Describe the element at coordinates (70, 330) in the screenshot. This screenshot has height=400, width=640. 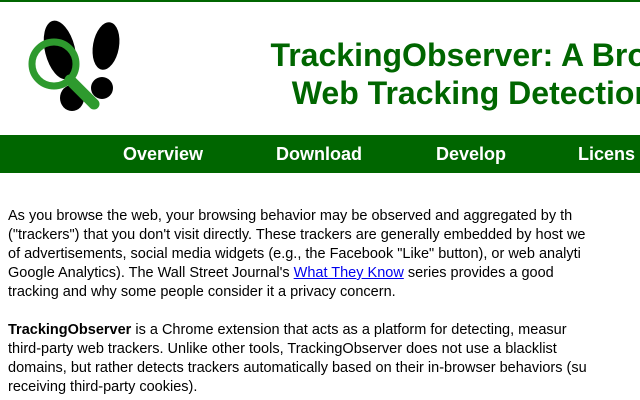
I see `product-name: TrackingObserver` at that location.